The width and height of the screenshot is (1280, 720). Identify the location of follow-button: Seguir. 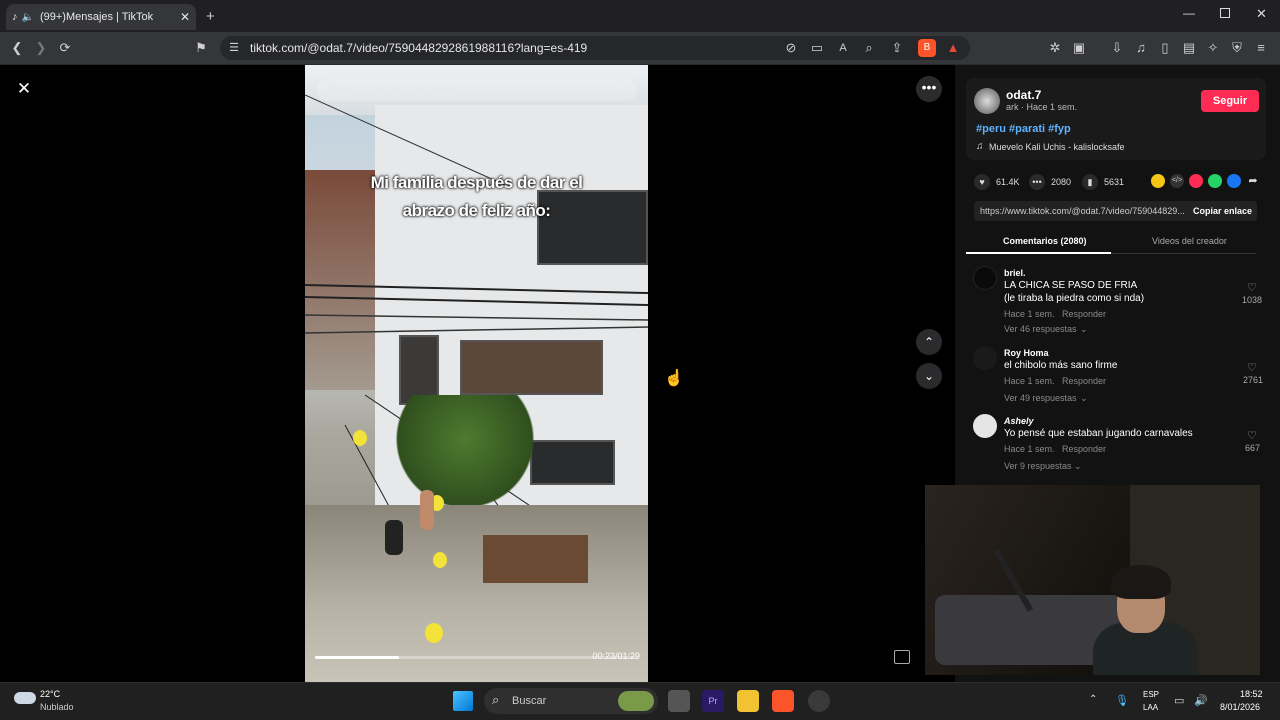
(1230, 101).